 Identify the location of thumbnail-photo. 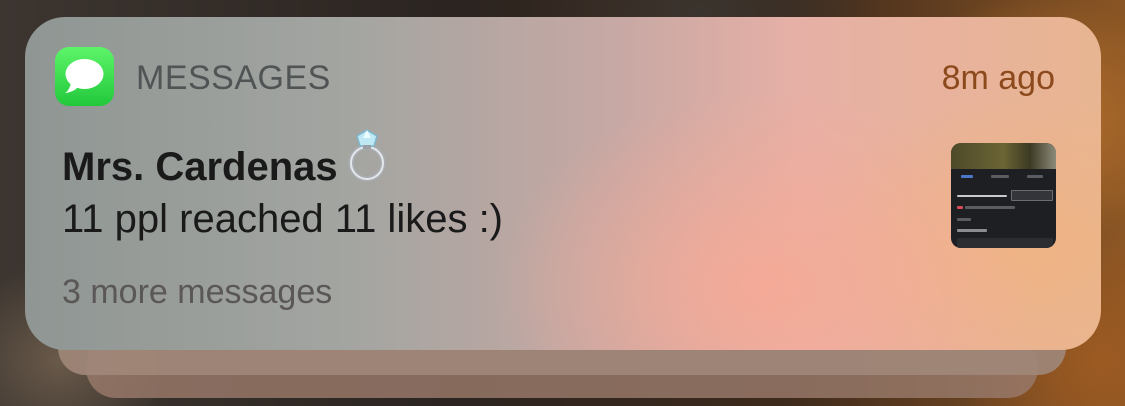
(1003, 156).